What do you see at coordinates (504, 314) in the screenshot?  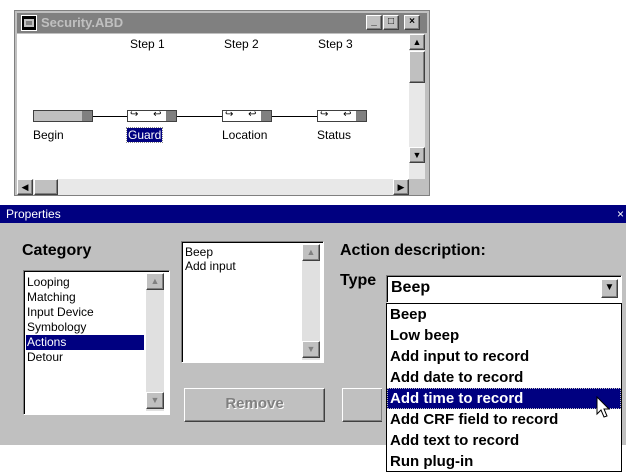 I see `type-option: Beep` at bounding box center [504, 314].